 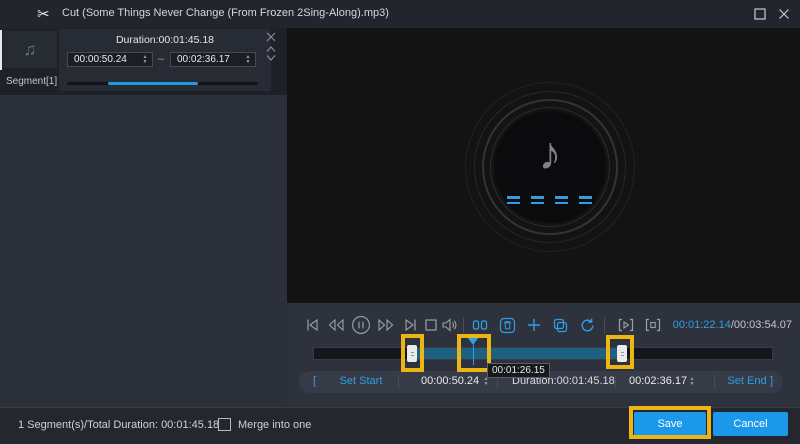 What do you see at coordinates (161, 59) in the screenshot?
I see `range-dash: –` at bounding box center [161, 59].